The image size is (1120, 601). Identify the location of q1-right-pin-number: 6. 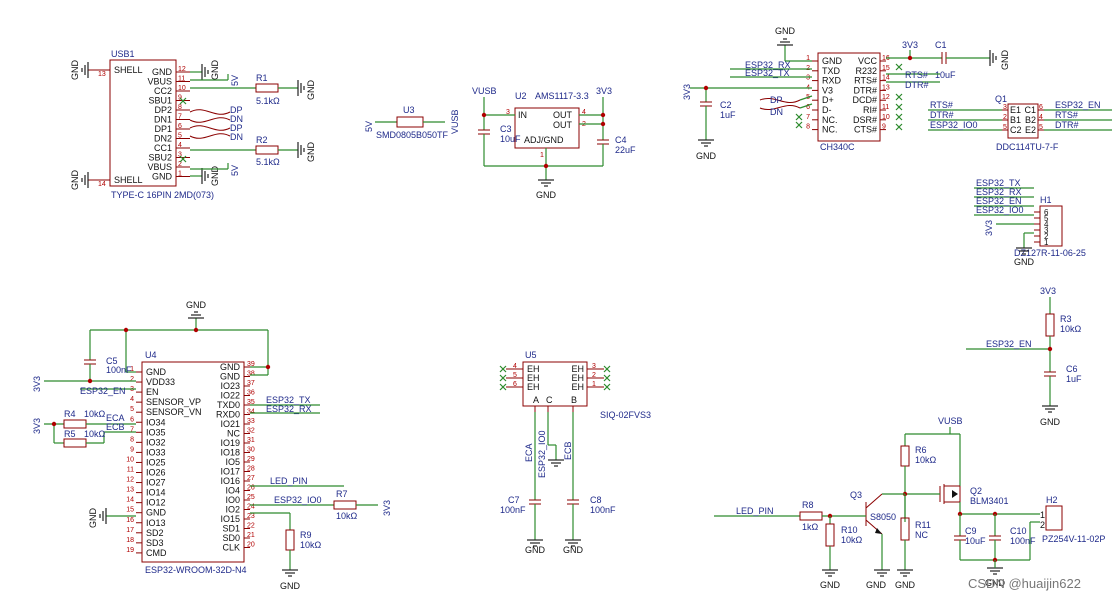
(1041, 107).